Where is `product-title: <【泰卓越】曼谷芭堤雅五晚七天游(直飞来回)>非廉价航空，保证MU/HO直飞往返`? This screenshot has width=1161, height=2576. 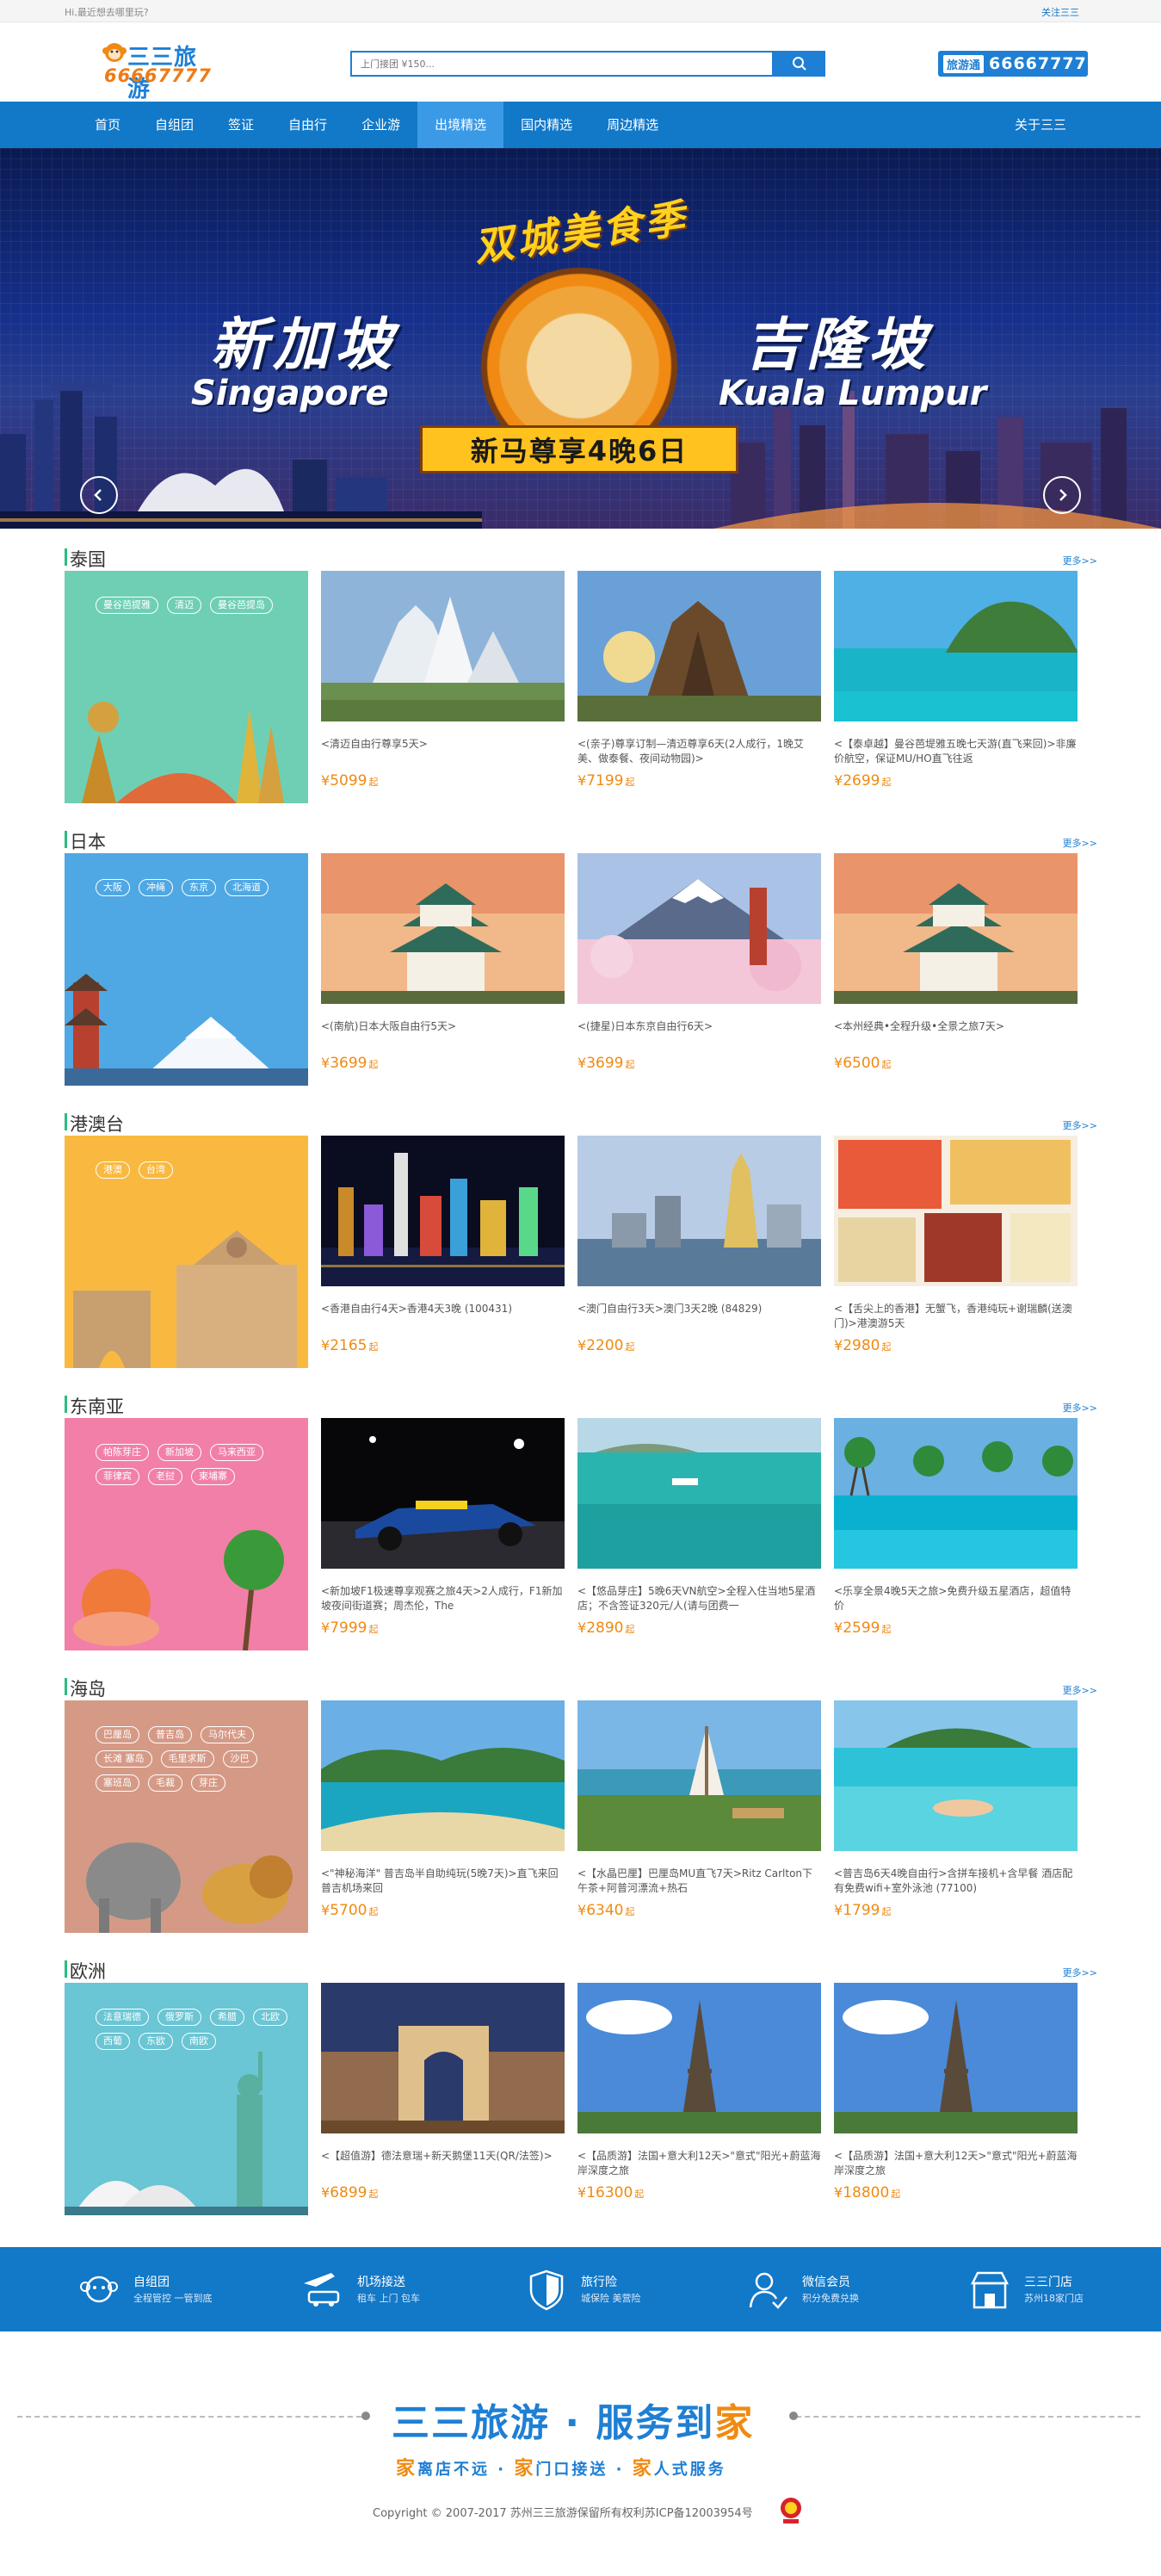
product-title: <【泰卓越】曼谷芭堤雅五晚七天游(直飞来回)>非廉价航空，保证MU/HO直飞往返 is located at coordinates (956, 751).